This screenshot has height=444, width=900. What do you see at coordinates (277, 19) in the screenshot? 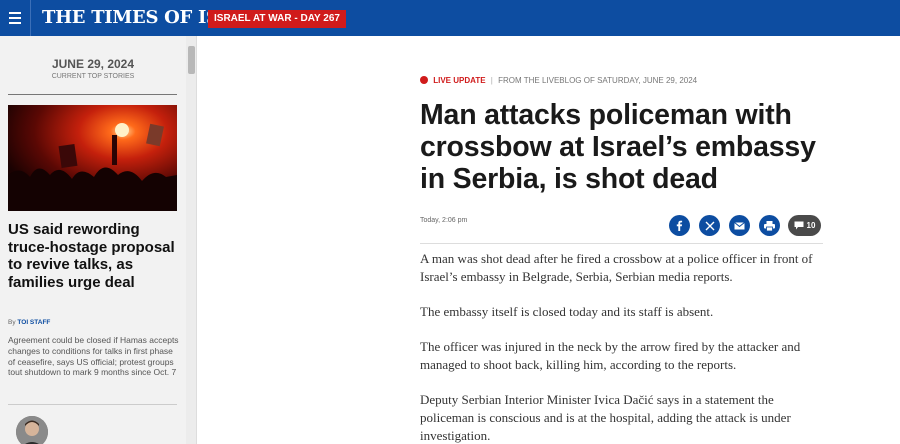
I see `war-day-badge: ISRAEL AT WAR - DAY 267` at bounding box center [277, 19].